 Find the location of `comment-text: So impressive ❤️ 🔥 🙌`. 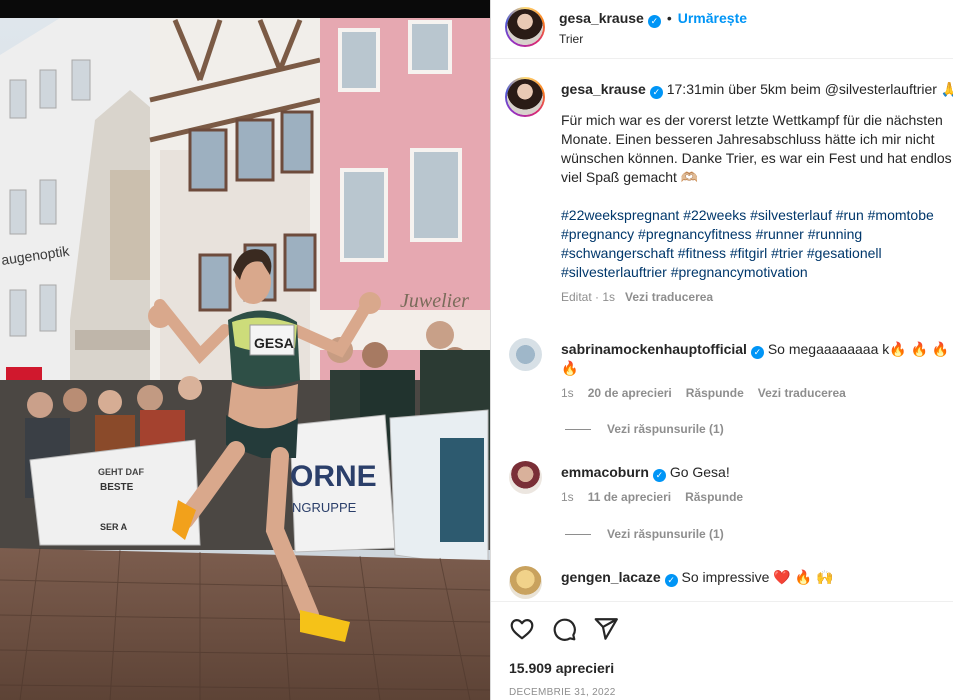

comment-text: So impressive ❤️ 🔥 🙌 is located at coordinates (757, 577).